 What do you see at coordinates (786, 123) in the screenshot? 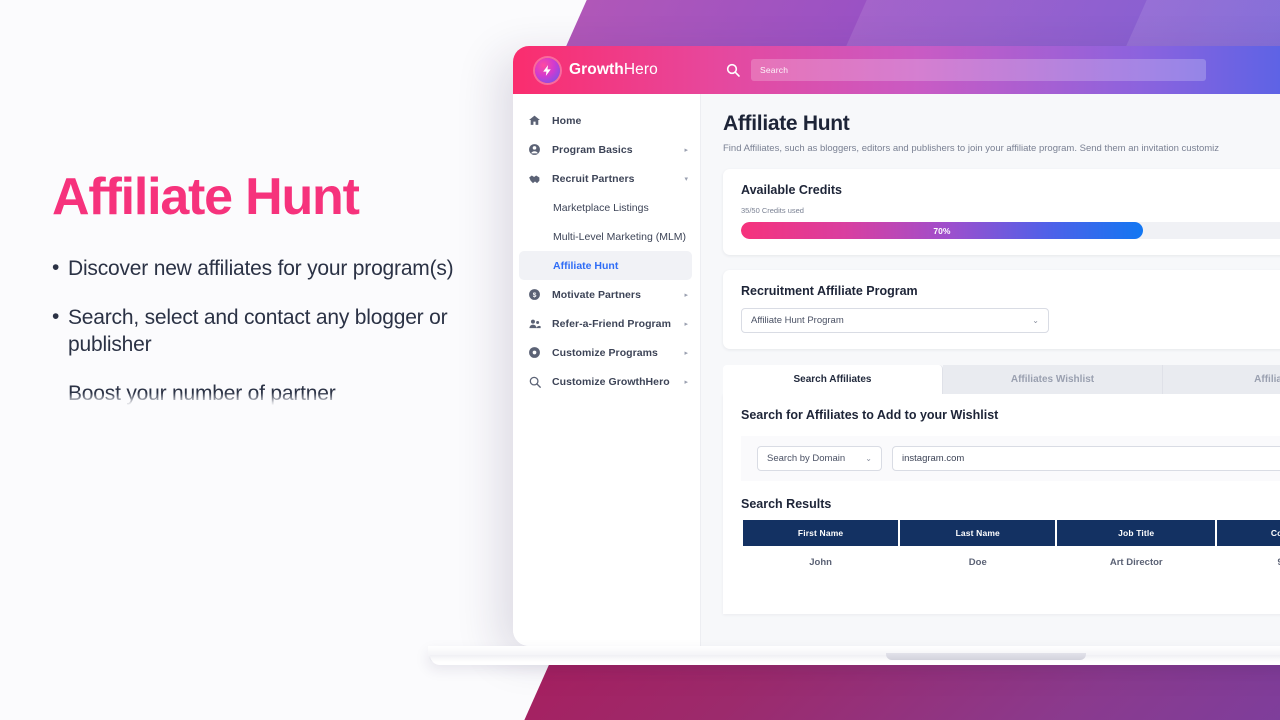
I see `page-title: Affiliate Hunt` at bounding box center [786, 123].